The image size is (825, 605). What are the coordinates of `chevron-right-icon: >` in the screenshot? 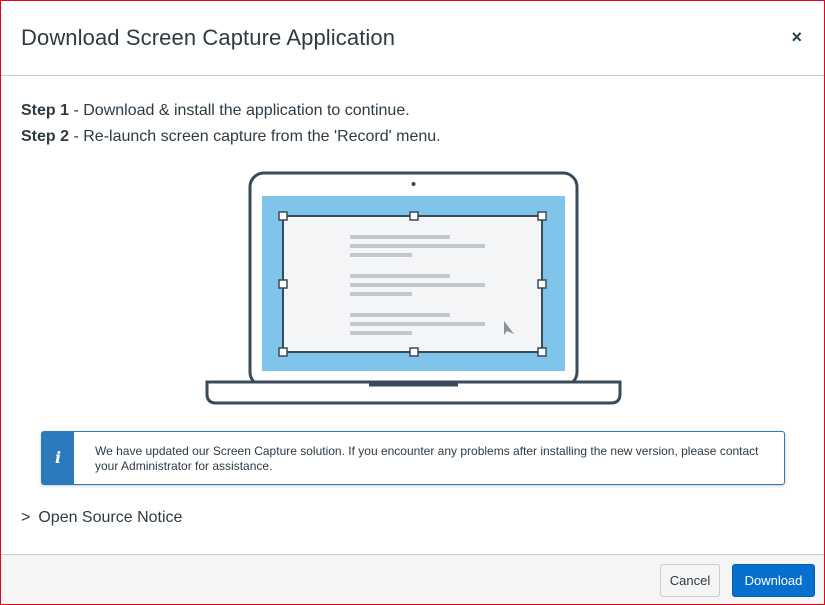 It's located at (26, 517).